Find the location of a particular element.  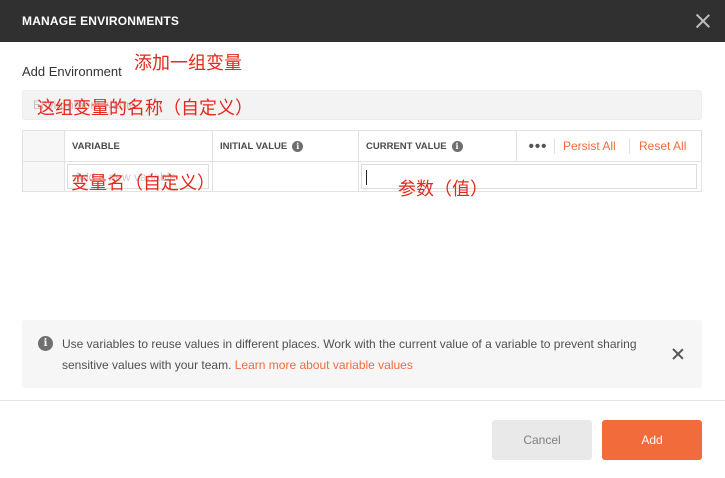

dialog-header: MANAGE ENVIRONMENTS is located at coordinates (362, 21).